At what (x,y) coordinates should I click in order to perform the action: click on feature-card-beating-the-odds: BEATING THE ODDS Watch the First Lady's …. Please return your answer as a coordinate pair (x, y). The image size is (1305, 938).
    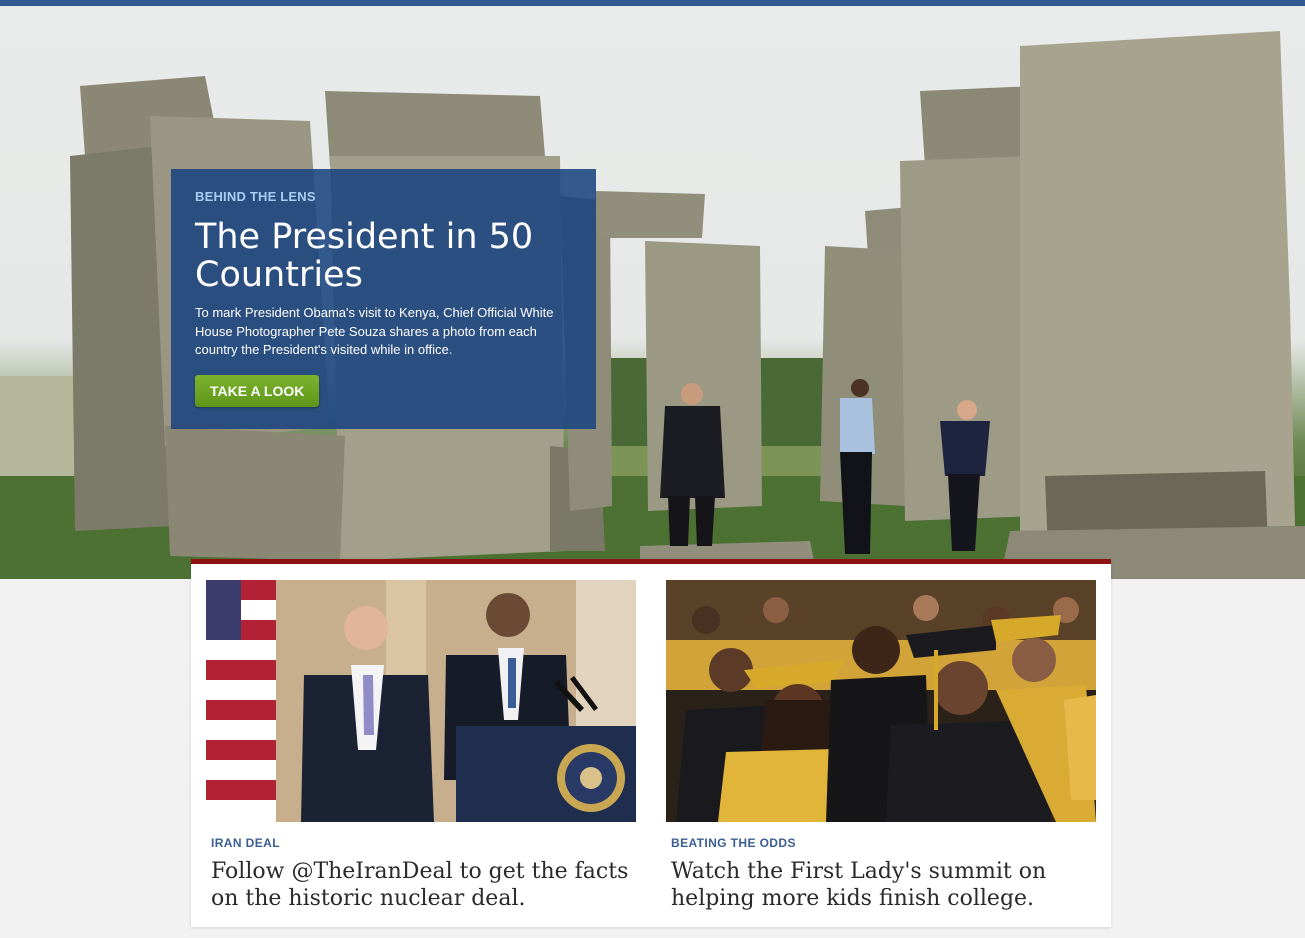
    Looking at the image, I should click on (881, 746).